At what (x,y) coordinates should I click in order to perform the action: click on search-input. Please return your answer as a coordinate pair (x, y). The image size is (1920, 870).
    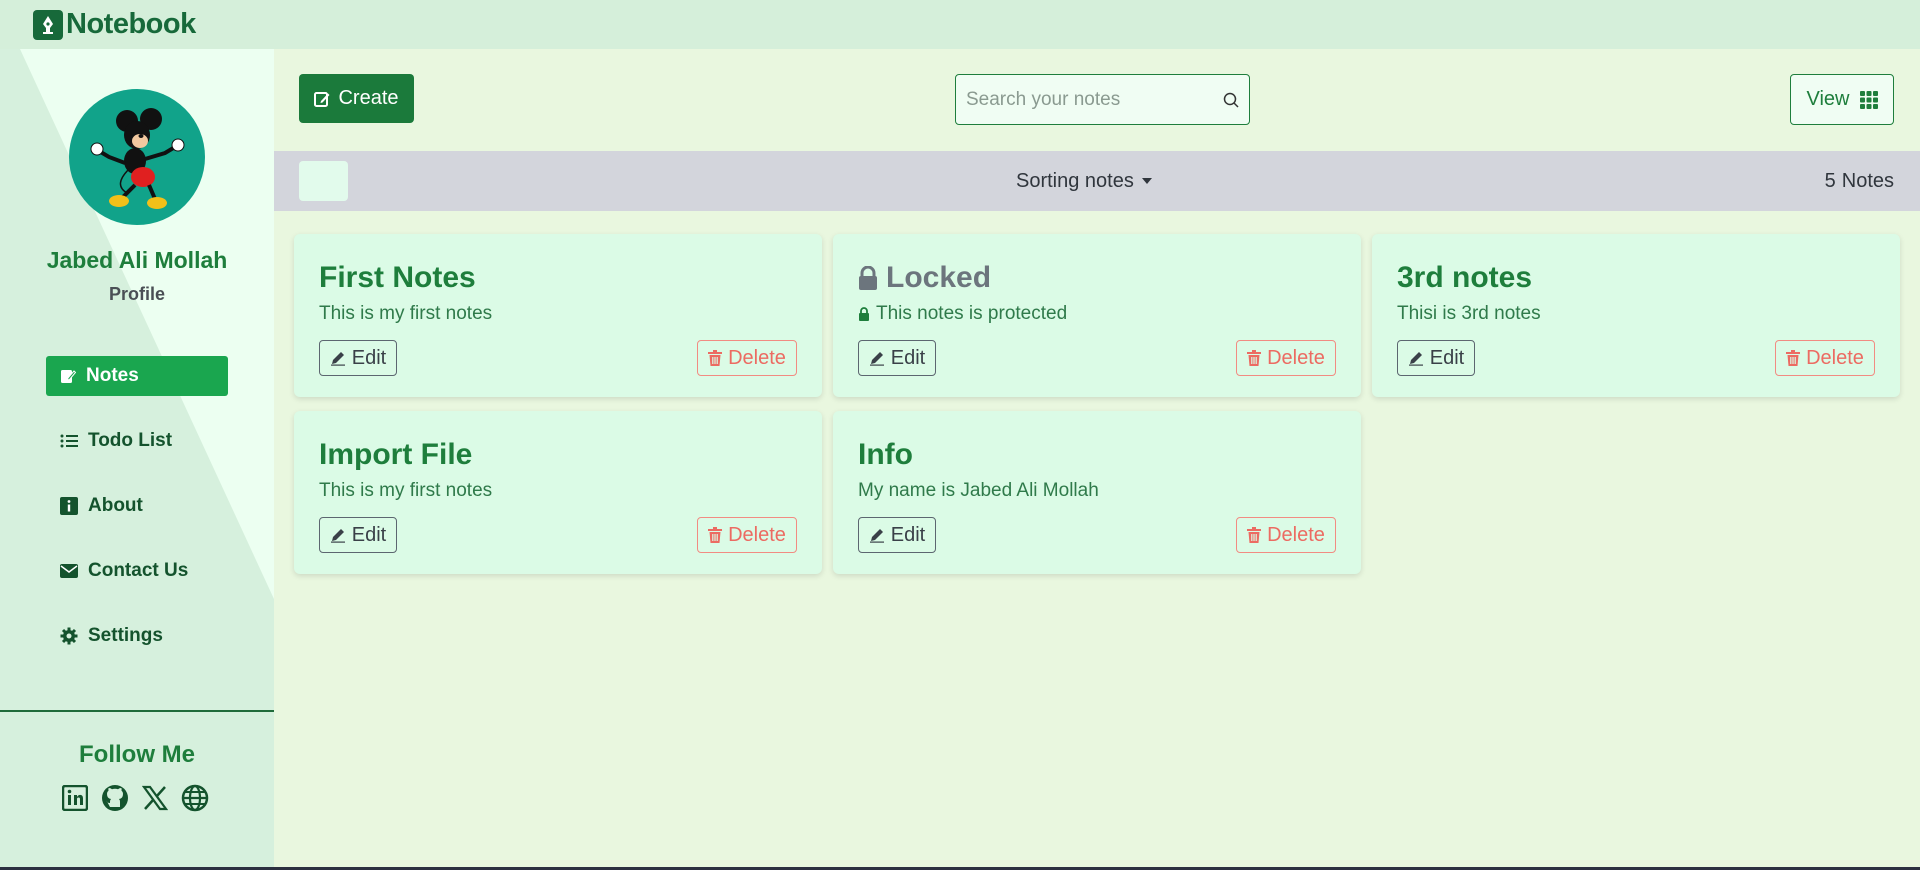
    Looking at the image, I should click on (1094, 99).